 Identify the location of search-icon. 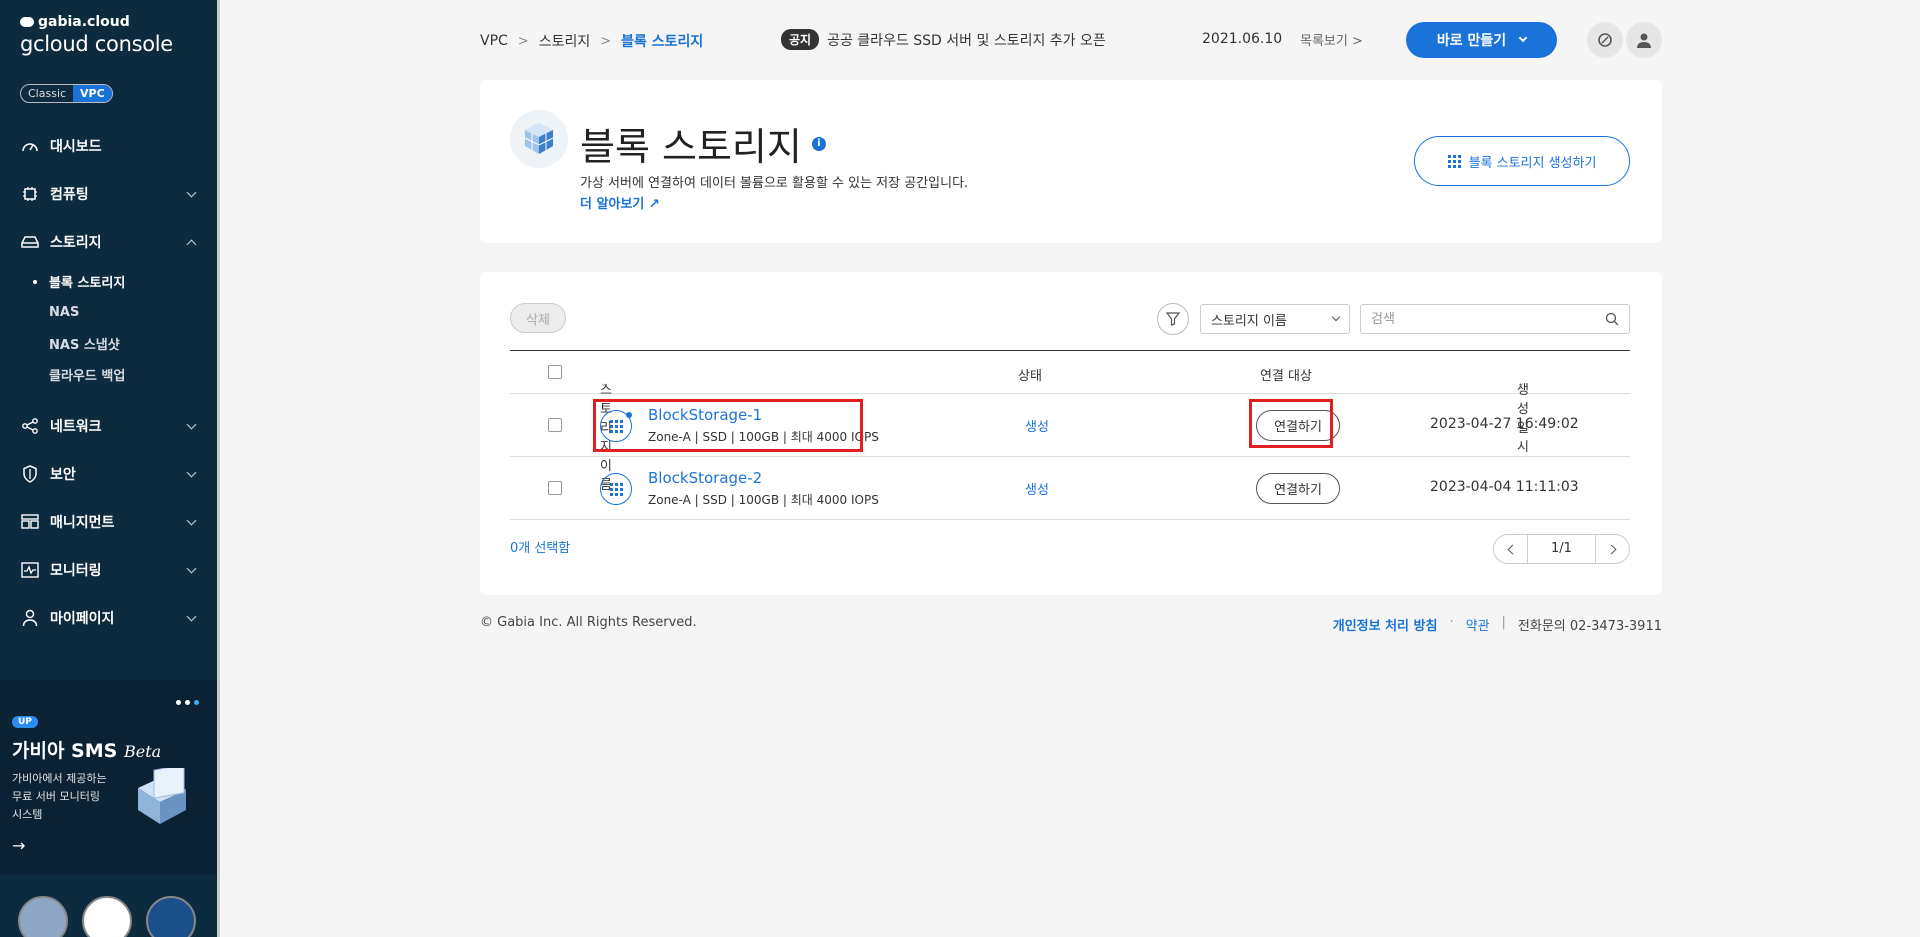
(1612, 319).